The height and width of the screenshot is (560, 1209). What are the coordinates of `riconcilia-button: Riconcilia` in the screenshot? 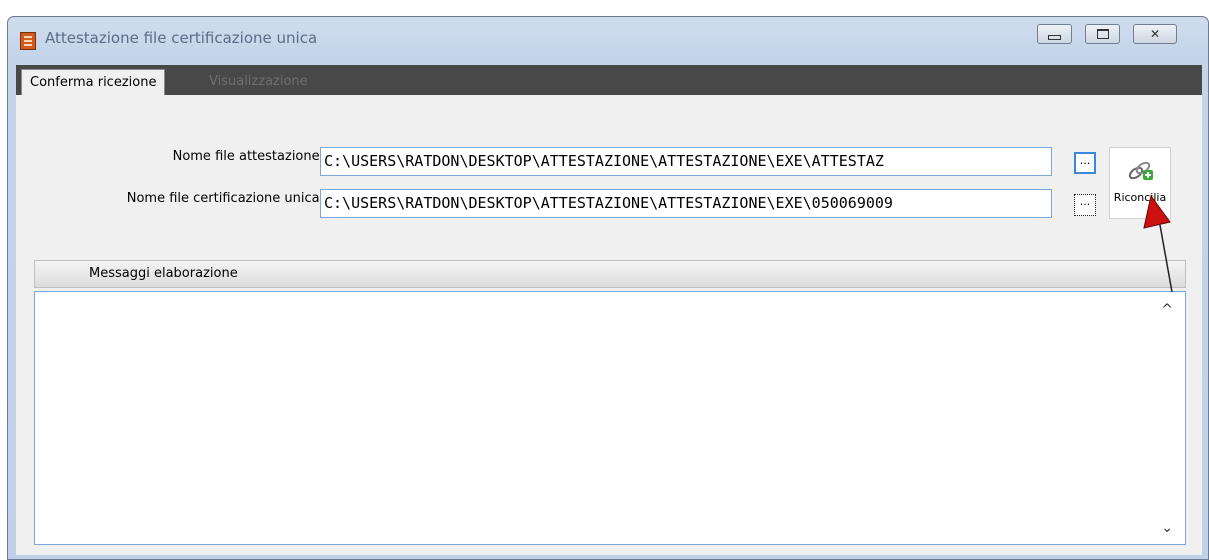 It's located at (1140, 183).